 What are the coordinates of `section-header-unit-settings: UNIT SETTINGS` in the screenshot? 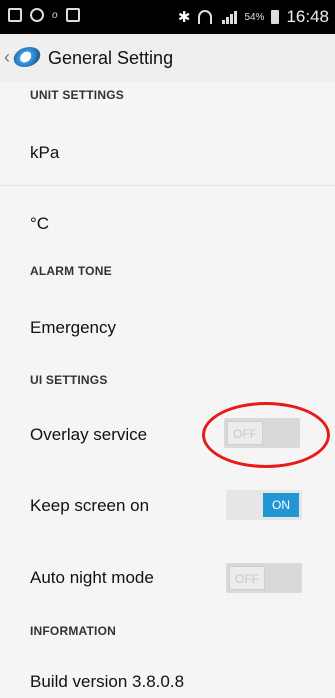 It's located at (77, 95).